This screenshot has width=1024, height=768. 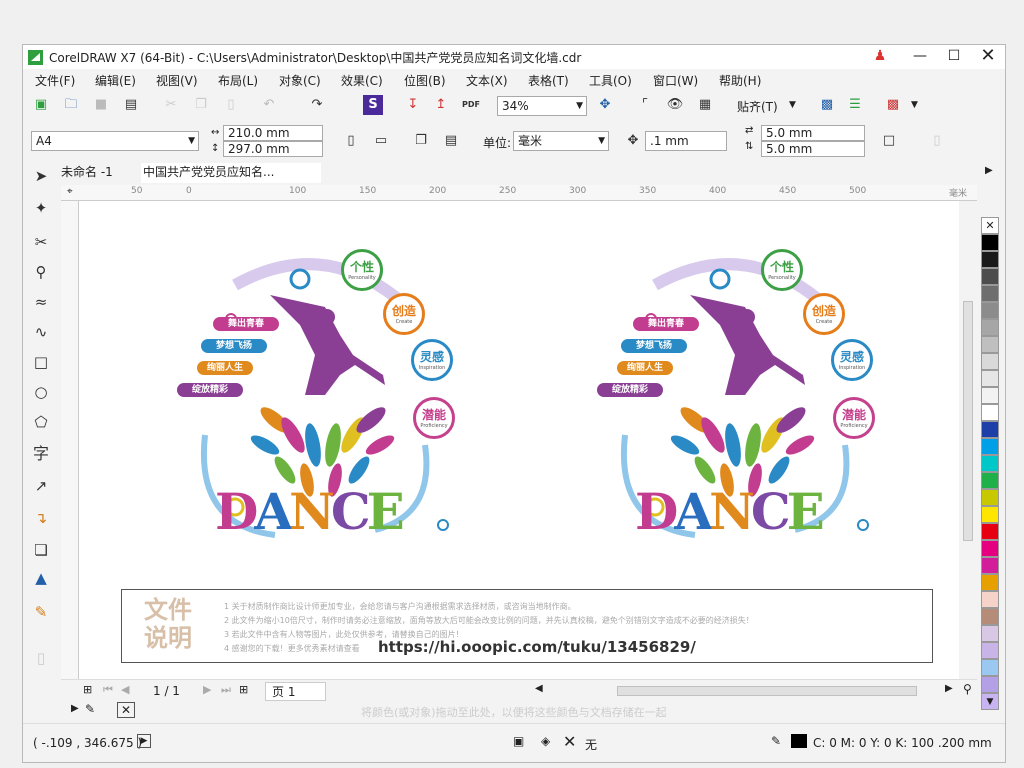 I want to click on document-palette: ▶ ✎ ✕ 将颜色(或对象)拖动至此处，以便将这些颜色与文档存储在一起, so click(x=519, y=711).